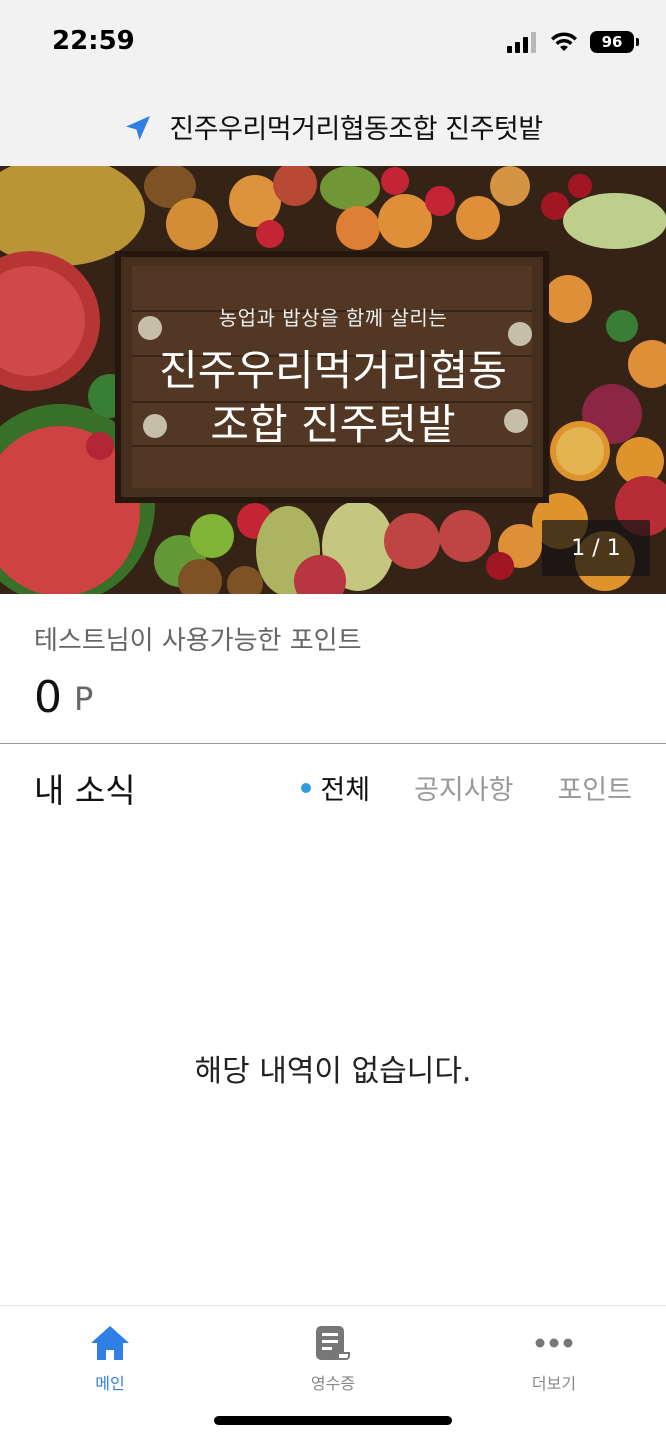 This screenshot has width=666, height=1440. I want to click on tab-notices-label: 공지사항, so click(464, 790).